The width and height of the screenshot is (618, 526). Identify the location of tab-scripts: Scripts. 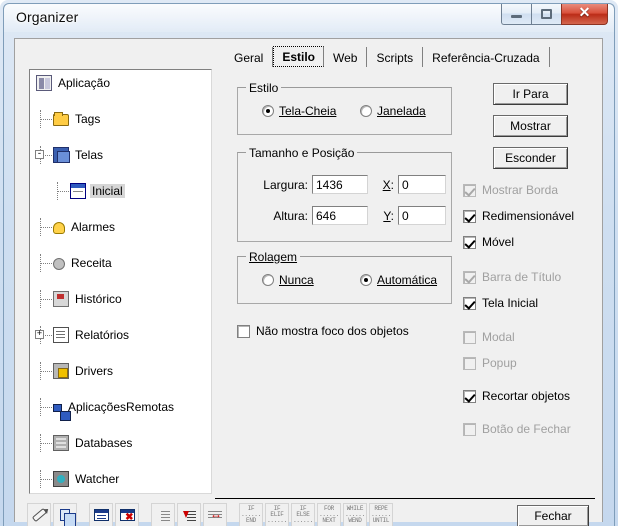
(395, 57).